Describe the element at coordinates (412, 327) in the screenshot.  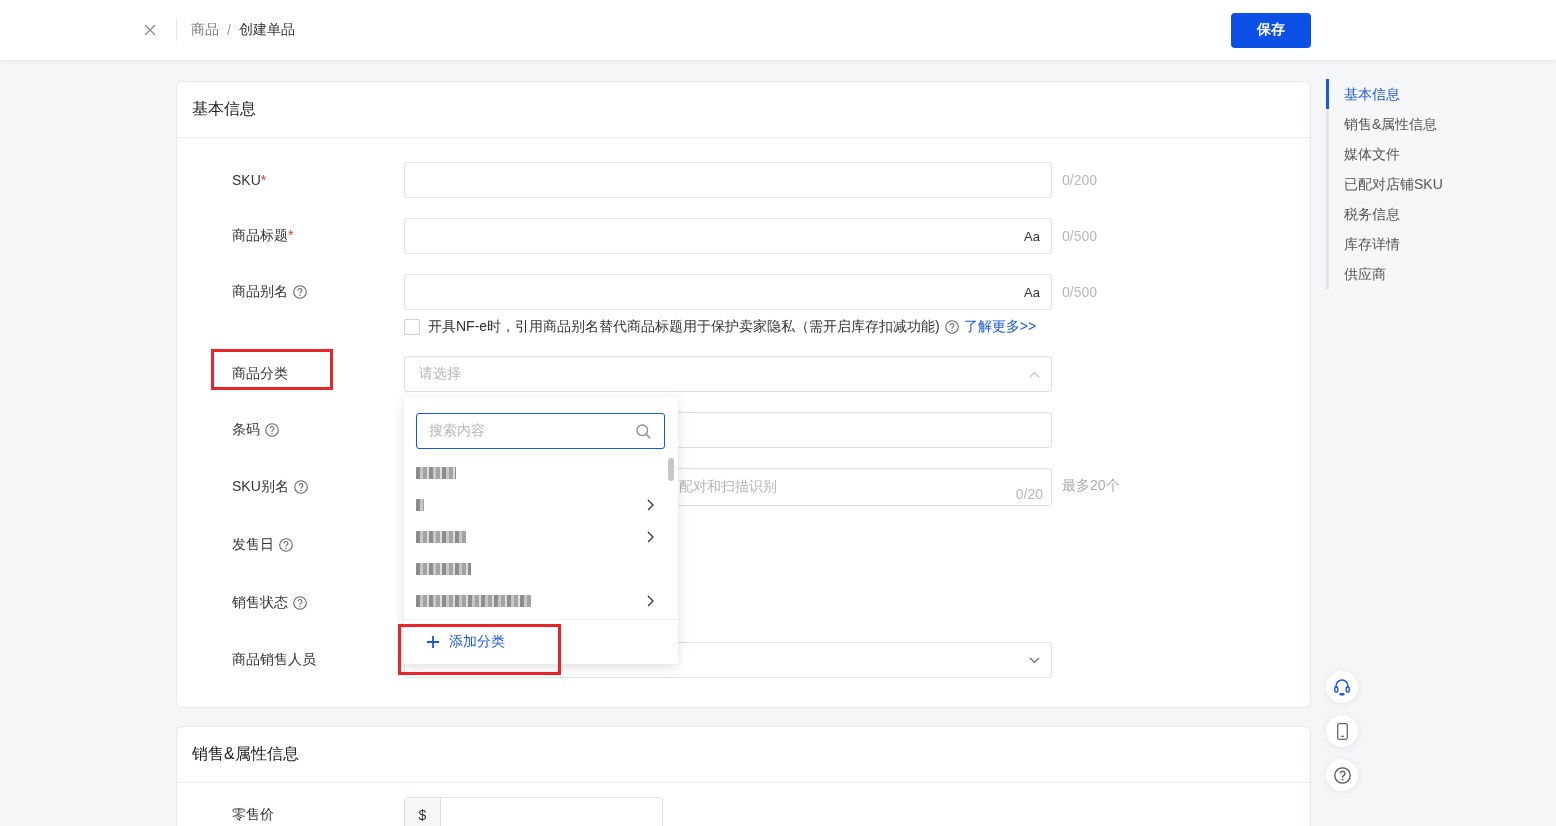
I see `checkbox` at that location.